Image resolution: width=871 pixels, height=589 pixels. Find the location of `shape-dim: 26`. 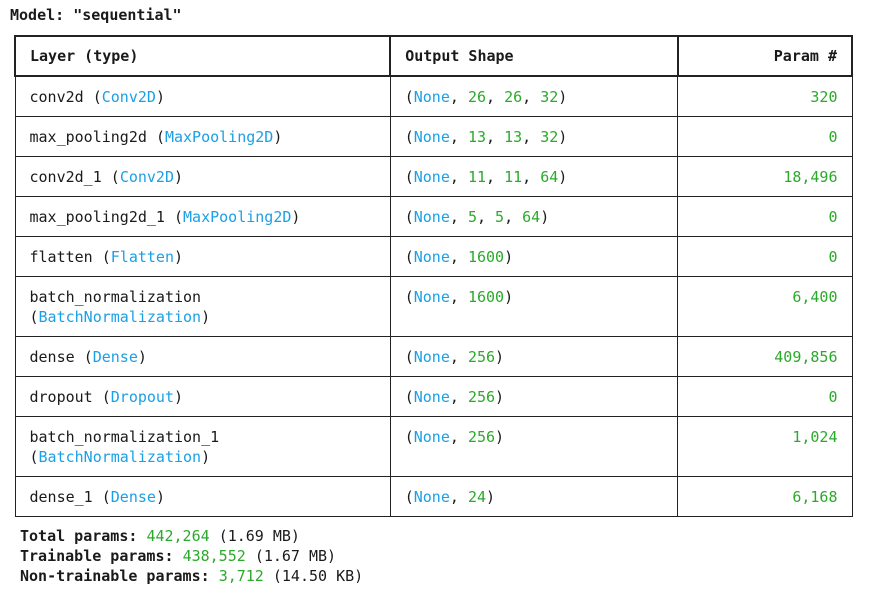

shape-dim: 26 is located at coordinates (476, 97).